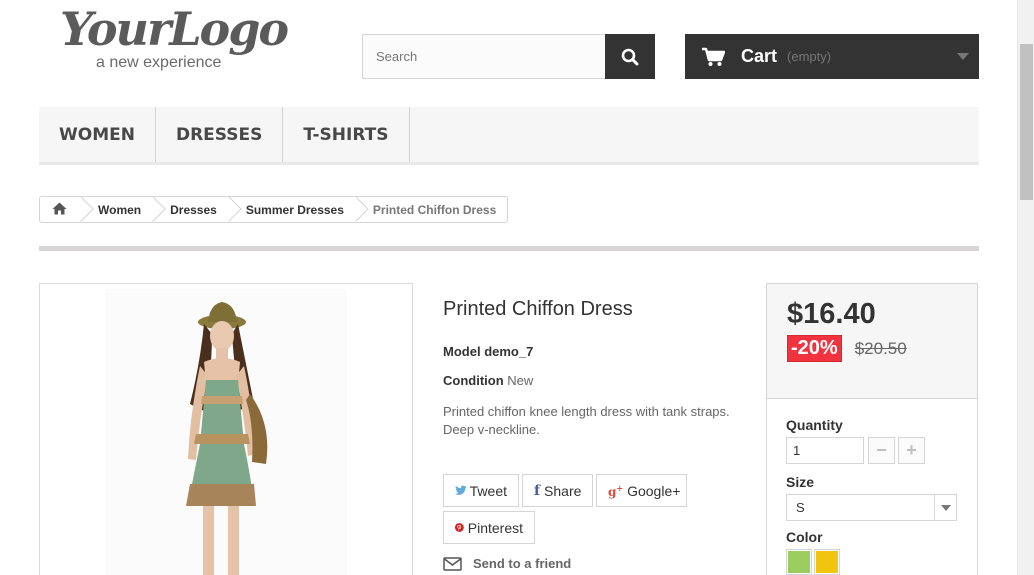 This screenshot has width=1034, height=575. Describe the element at coordinates (814, 348) in the screenshot. I see `discount-badge: -20%` at that location.